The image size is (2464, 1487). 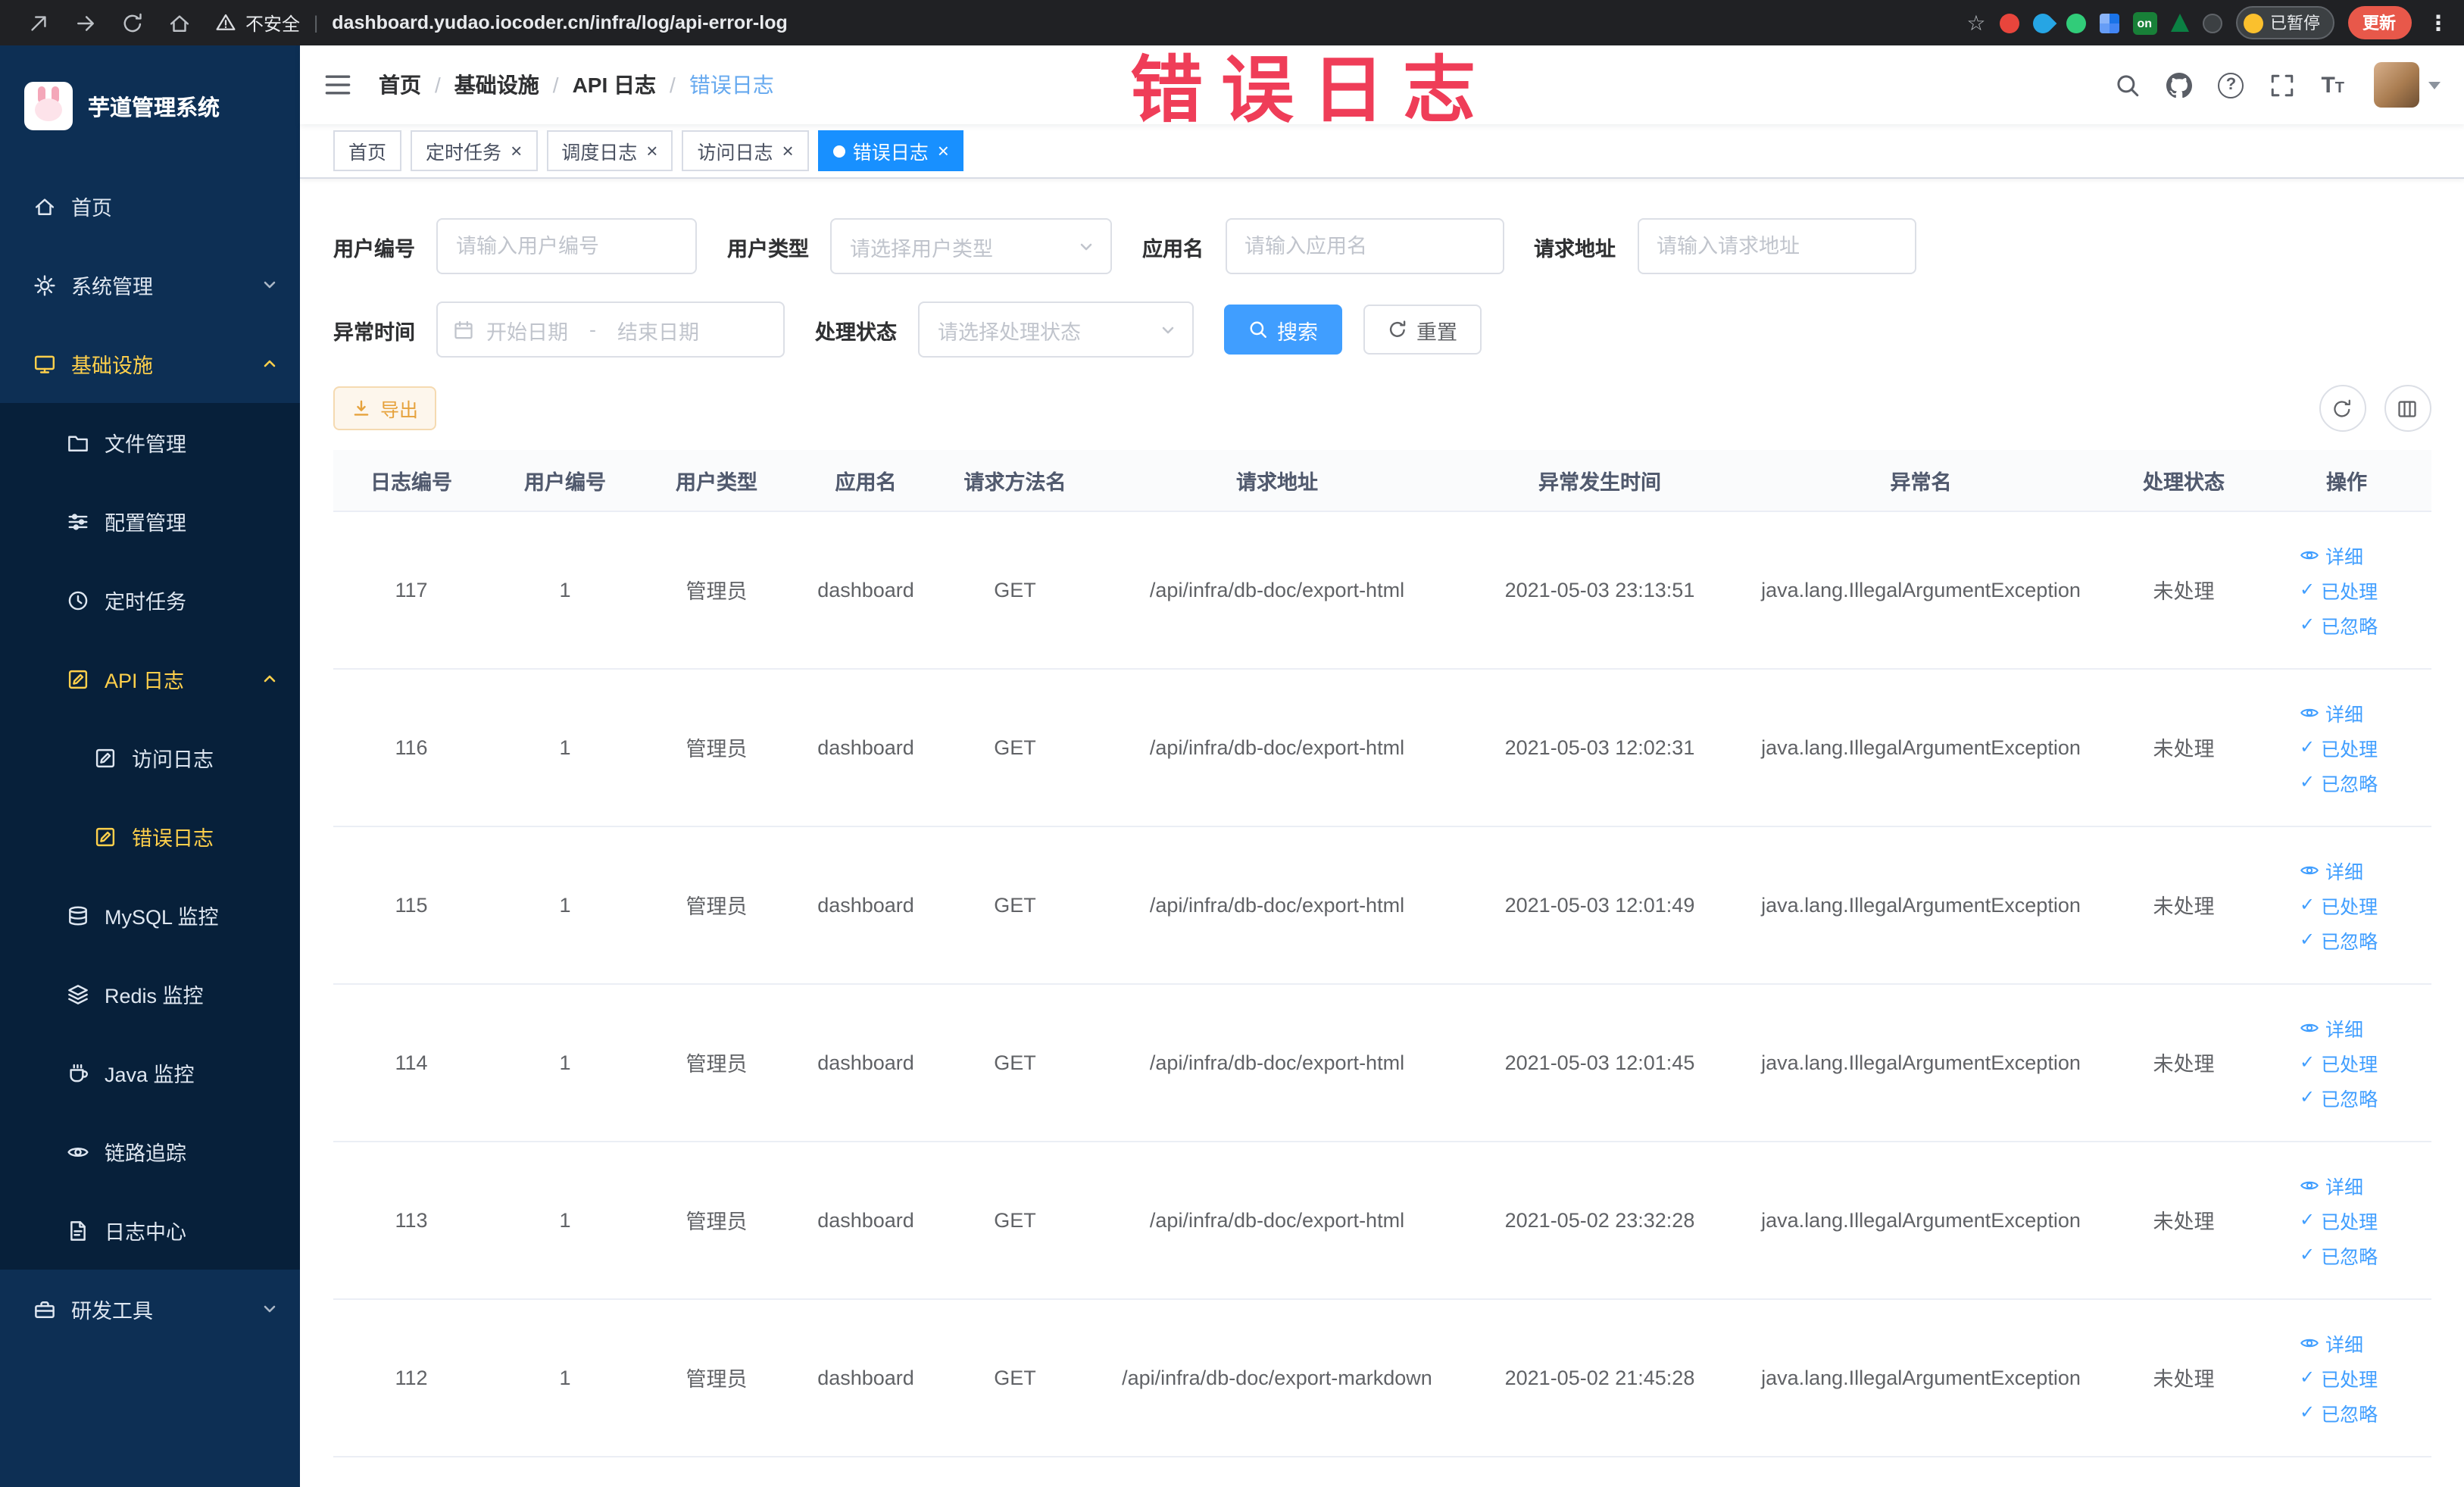 I want to click on status-badge: 未处理, so click(x=2184, y=1377).